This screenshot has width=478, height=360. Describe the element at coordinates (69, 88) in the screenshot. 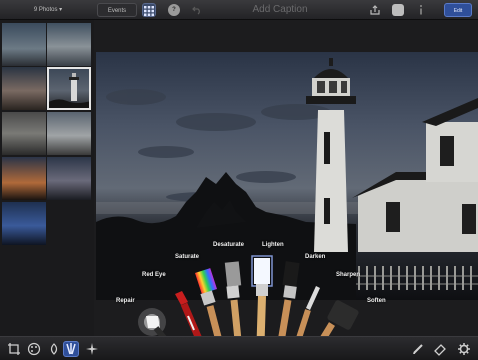

I see `thumbnail-selected` at that location.